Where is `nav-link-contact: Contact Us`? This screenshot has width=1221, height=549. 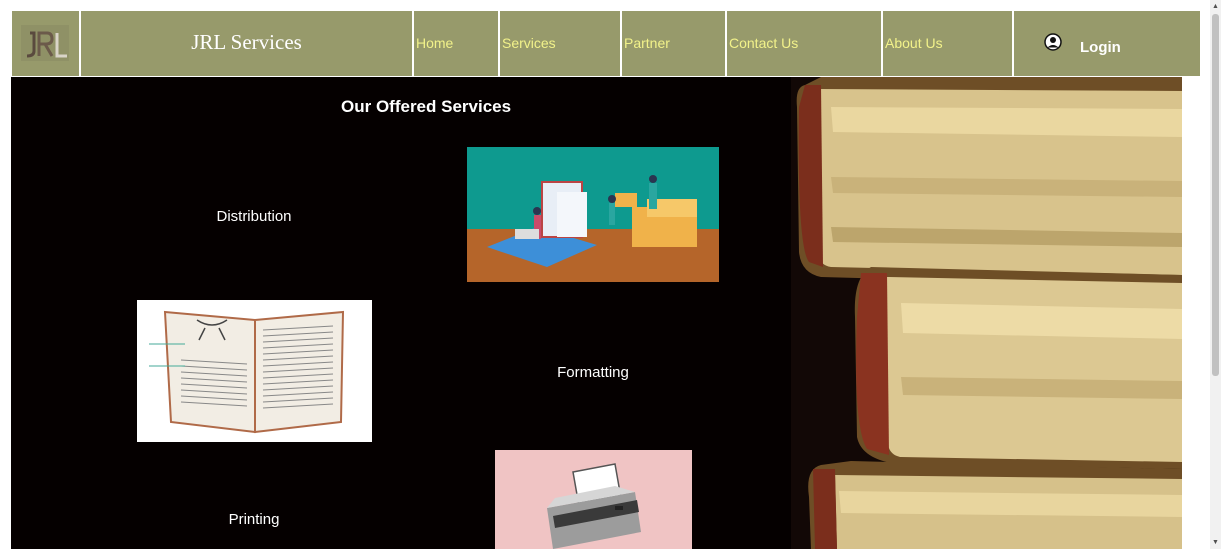 nav-link-contact: Contact Us is located at coordinates (763, 43).